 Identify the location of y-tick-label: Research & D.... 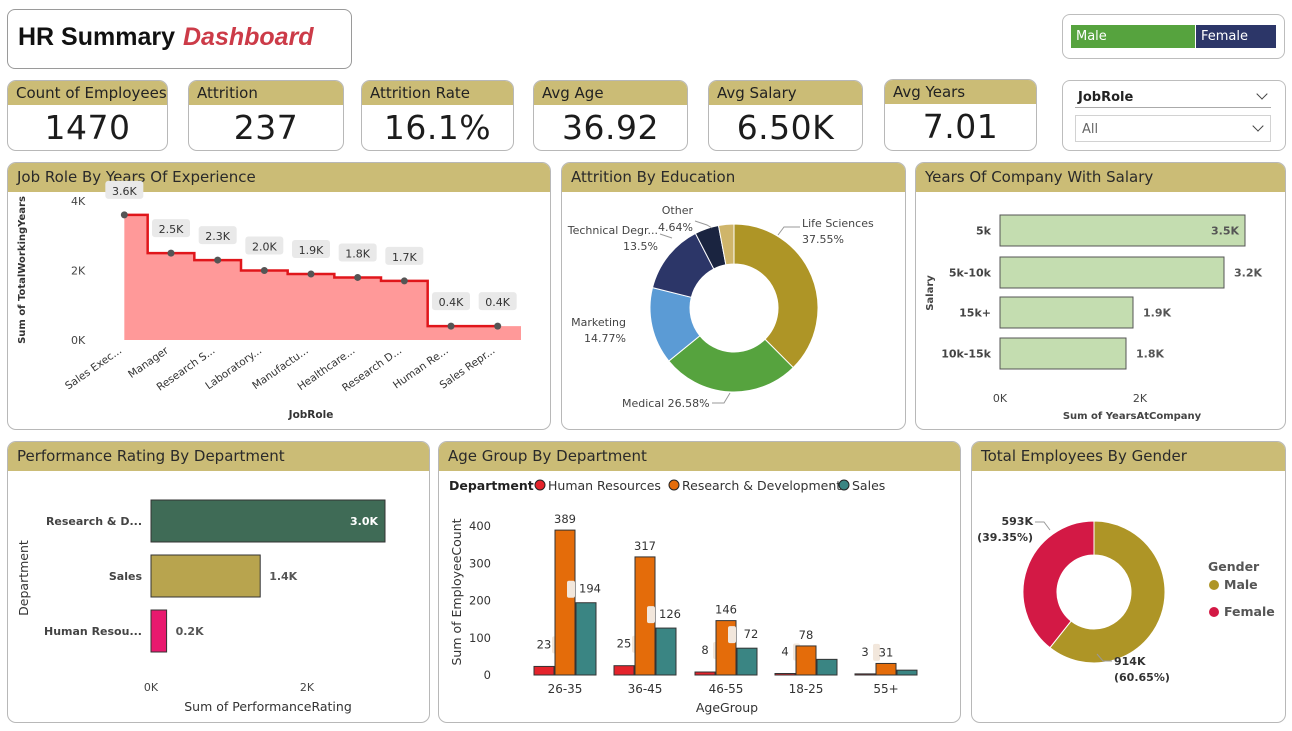
(94, 521).